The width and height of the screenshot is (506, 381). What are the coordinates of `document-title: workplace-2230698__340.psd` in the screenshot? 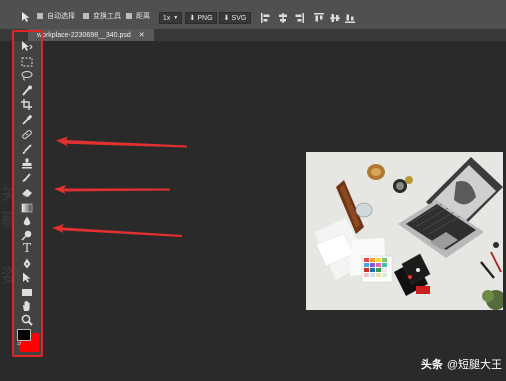 It's located at (84, 35).